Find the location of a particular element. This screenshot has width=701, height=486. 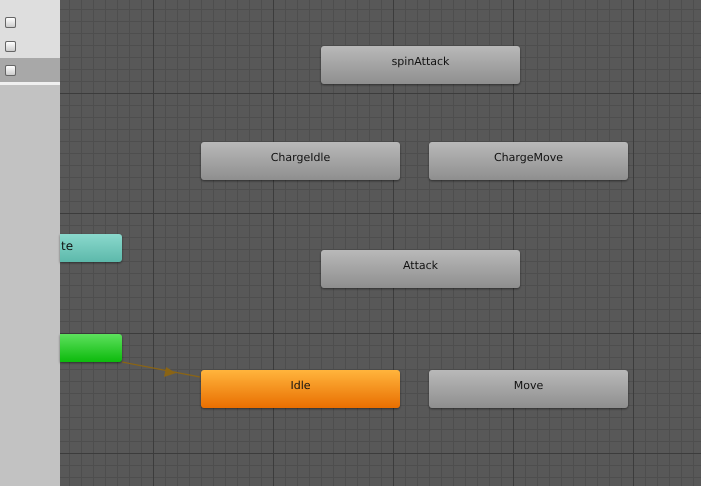

state-node: Attack is located at coordinates (420, 269).